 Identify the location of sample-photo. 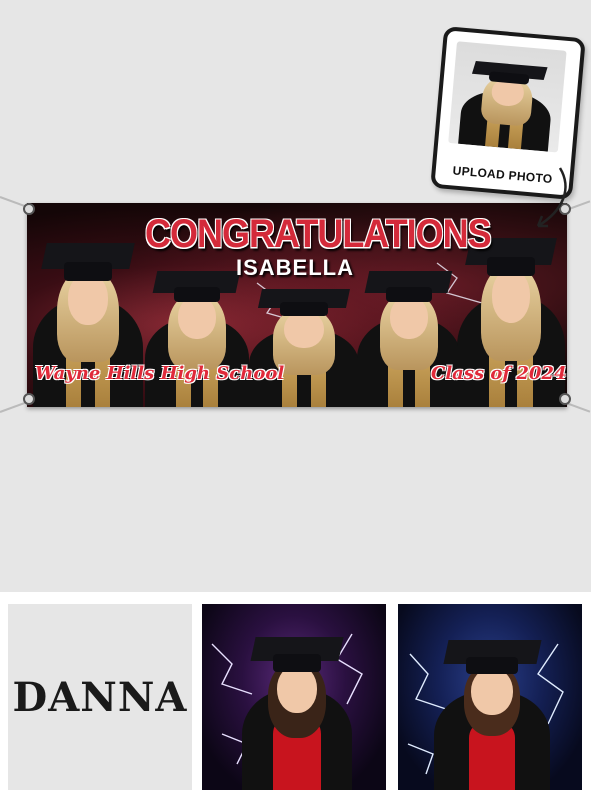
(507, 97).